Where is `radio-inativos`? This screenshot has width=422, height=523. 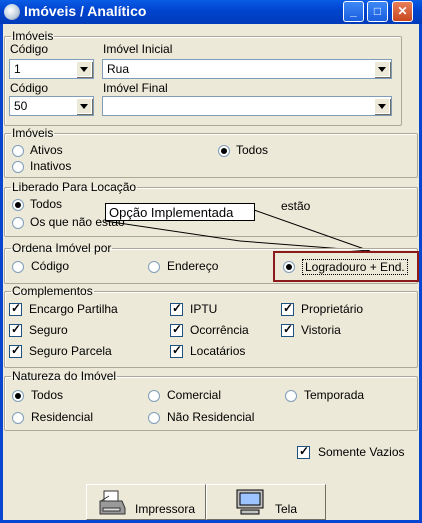 radio-inativos is located at coordinates (18, 167).